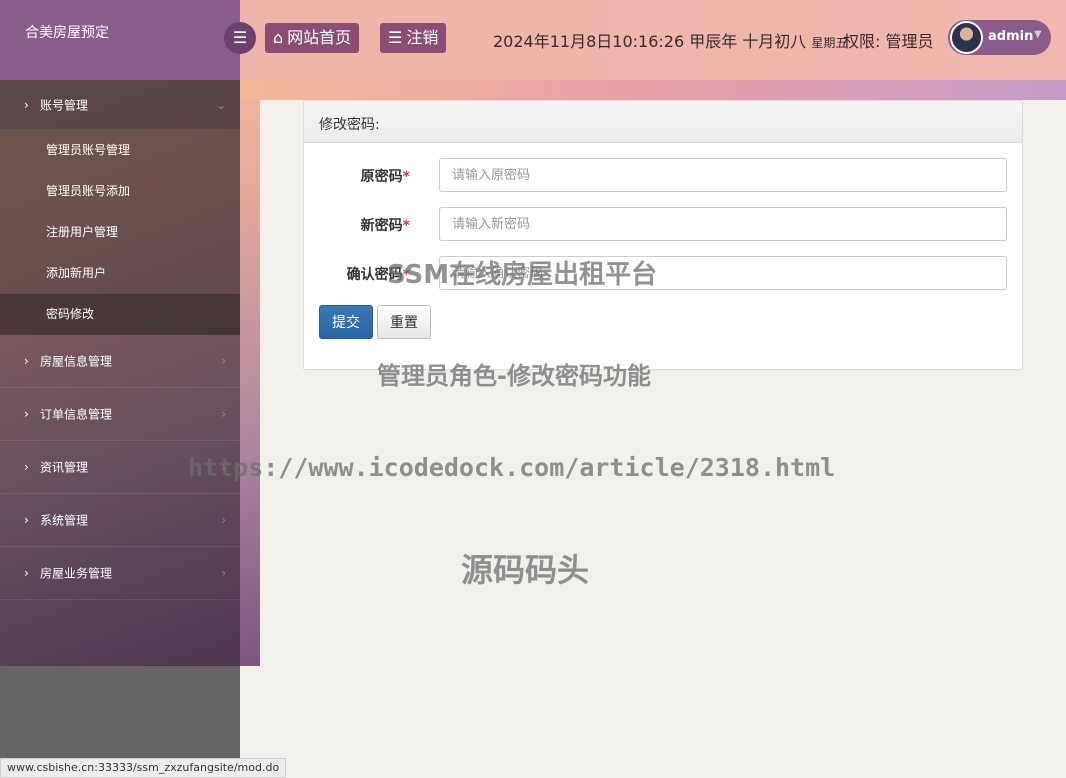 The image size is (1066, 778). Describe the element at coordinates (663, 122) in the screenshot. I see `panel-title: 修改密码:` at that location.